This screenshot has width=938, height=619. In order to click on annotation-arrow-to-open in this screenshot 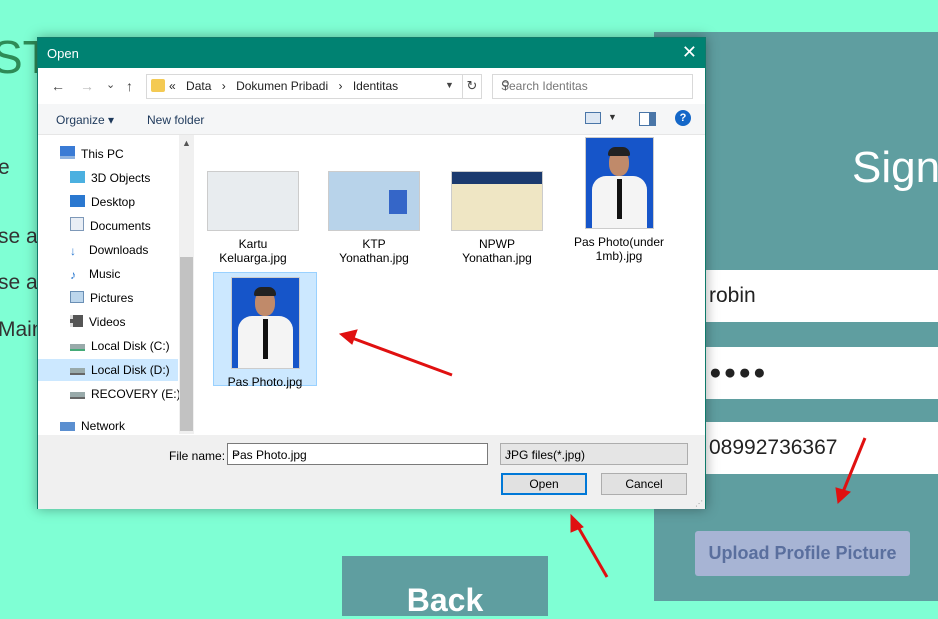, I will do `click(592, 551)`.